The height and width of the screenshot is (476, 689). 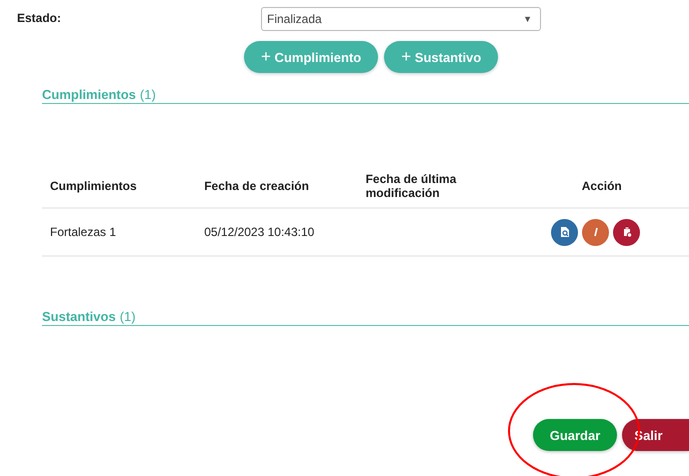 What do you see at coordinates (311, 57) in the screenshot?
I see `add-button: + Cumplimiento` at bounding box center [311, 57].